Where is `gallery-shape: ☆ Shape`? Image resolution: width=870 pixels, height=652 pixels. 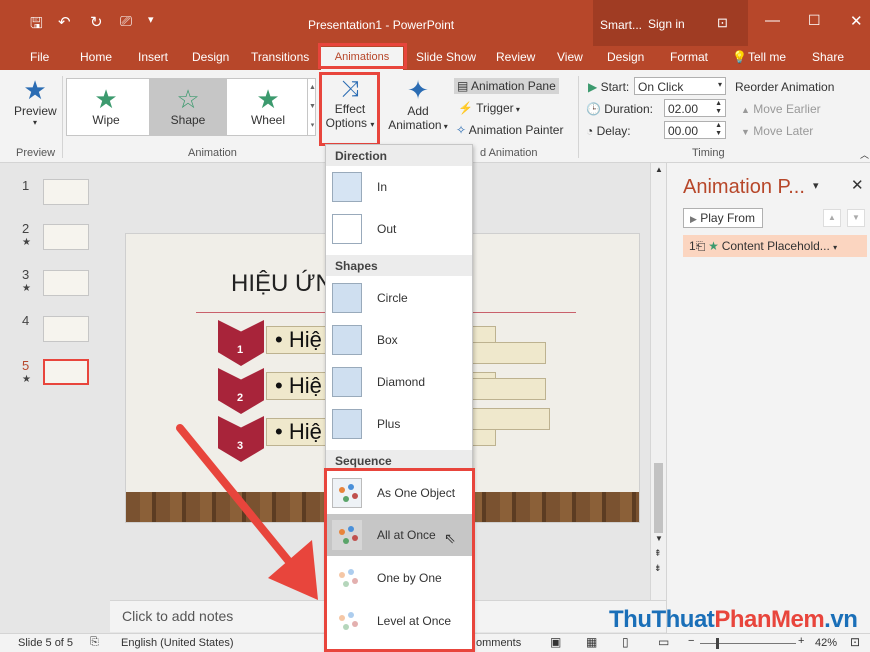
gallery-shape: ☆ Shape is located at coordinates (188, 107).